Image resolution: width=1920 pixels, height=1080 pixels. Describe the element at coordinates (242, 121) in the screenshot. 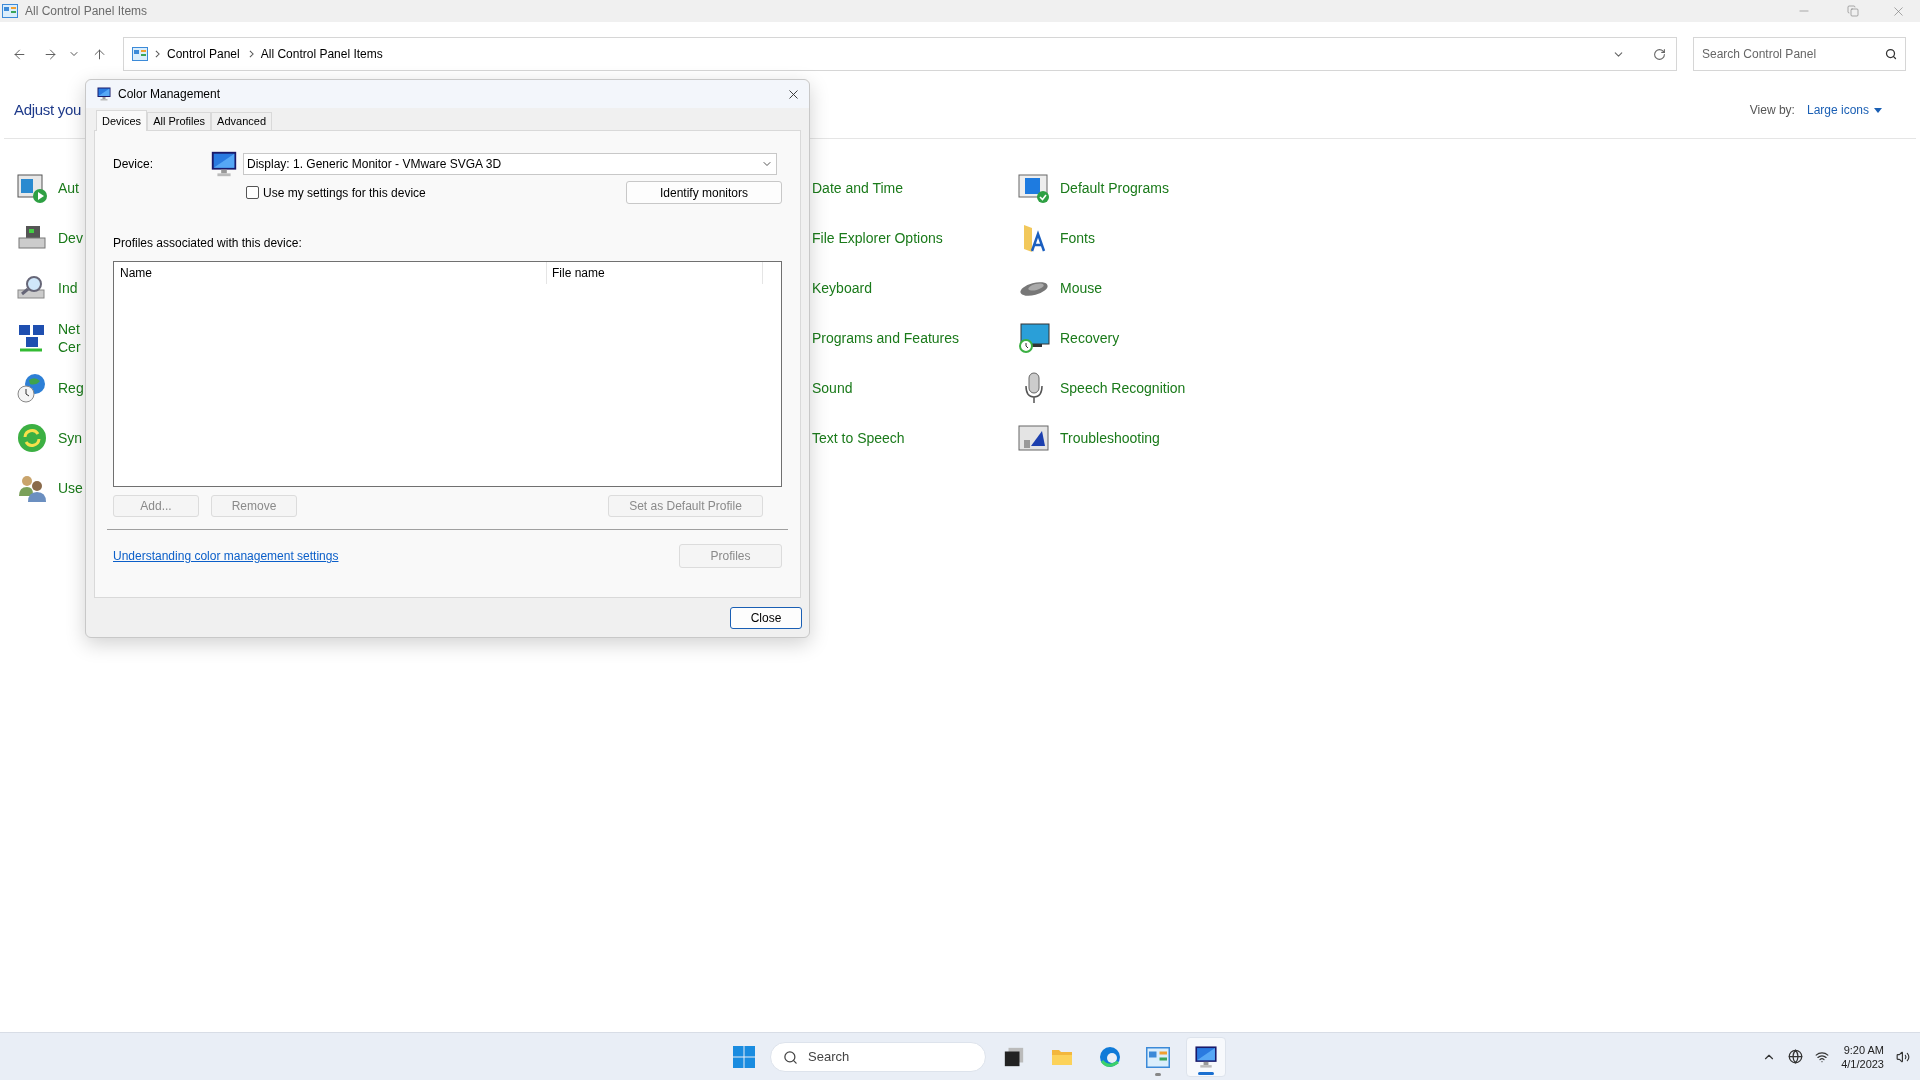

I see `dialog-tab: Advanced` at that location.